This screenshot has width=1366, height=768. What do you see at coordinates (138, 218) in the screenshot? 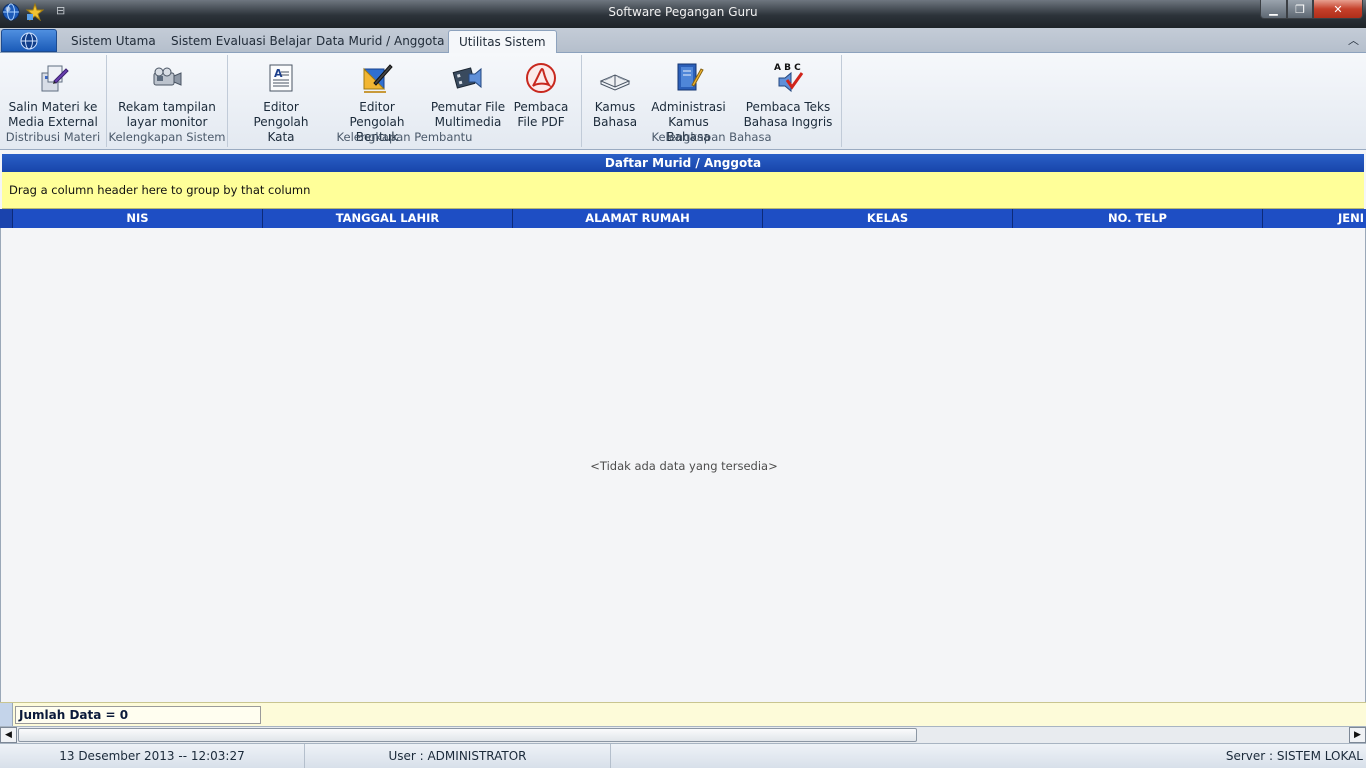
I see `column-header-nis: NIS` at bounding box center [138, 218].